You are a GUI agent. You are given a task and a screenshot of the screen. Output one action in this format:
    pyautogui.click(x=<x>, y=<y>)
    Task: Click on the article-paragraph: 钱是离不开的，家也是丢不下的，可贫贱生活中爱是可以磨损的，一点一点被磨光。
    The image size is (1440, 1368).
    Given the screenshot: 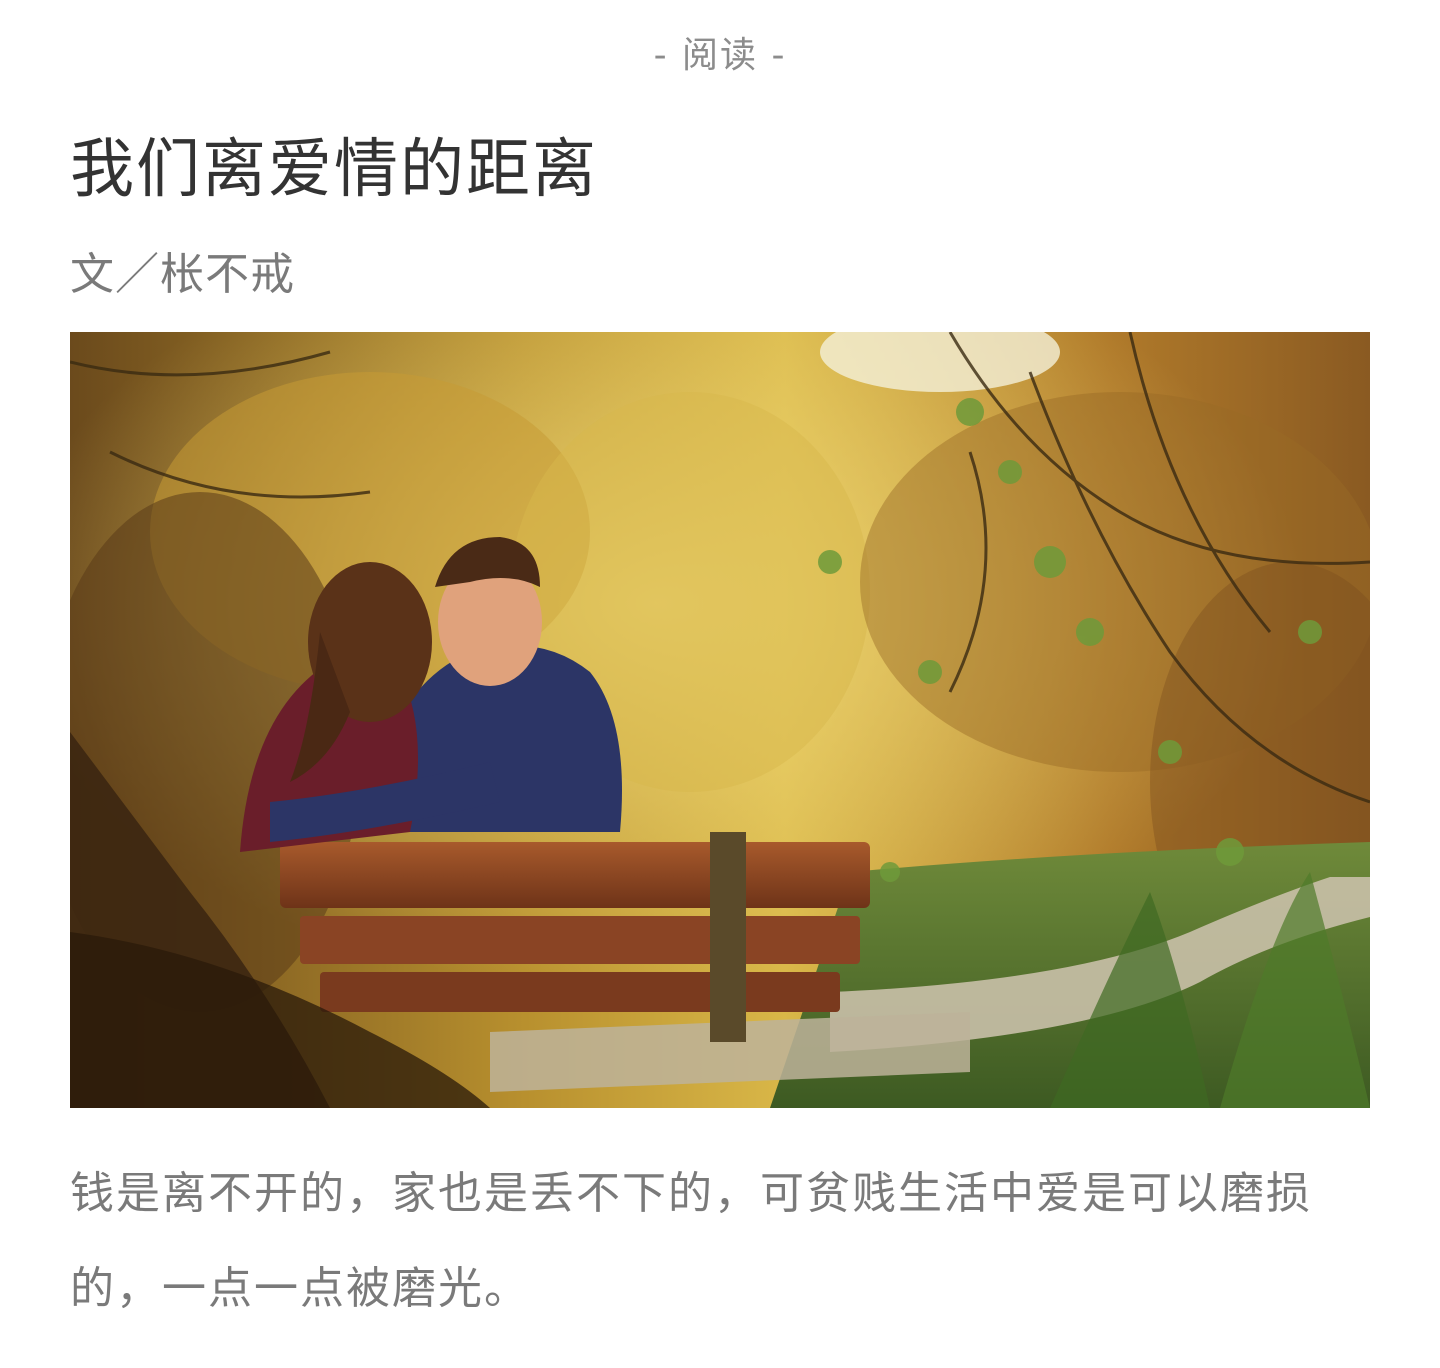 What is the action you would take?
    pyautogui.click(x=691, y=1241)
    